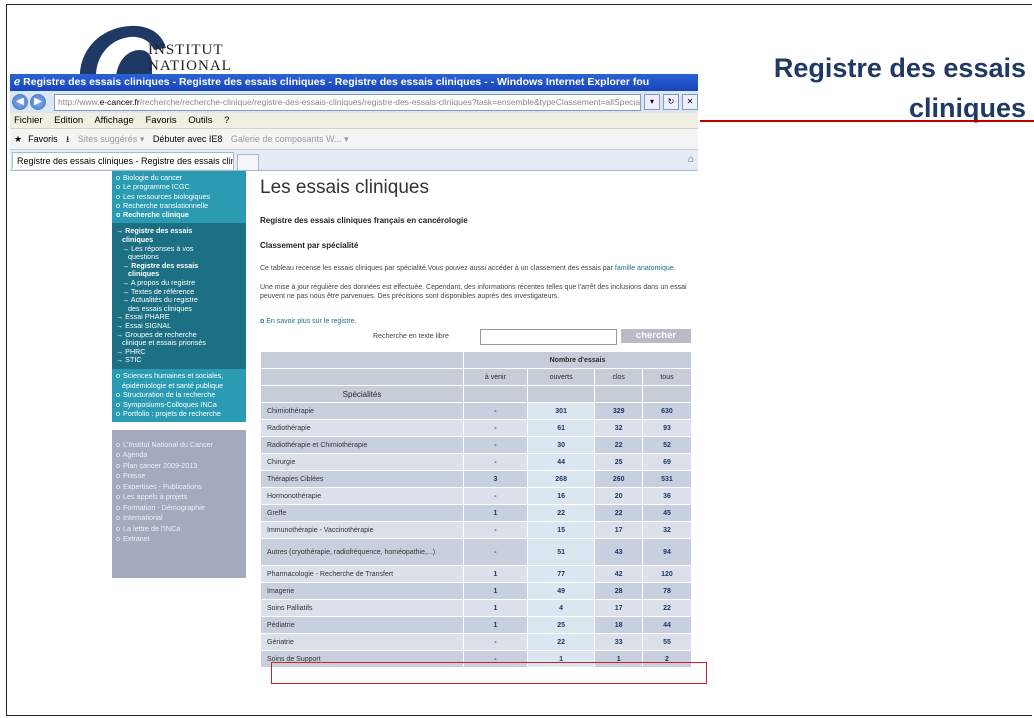 The height and width of the screenshot is (718, 1034). I want to click on menu-fichier: Fichier, so click(28, 120).